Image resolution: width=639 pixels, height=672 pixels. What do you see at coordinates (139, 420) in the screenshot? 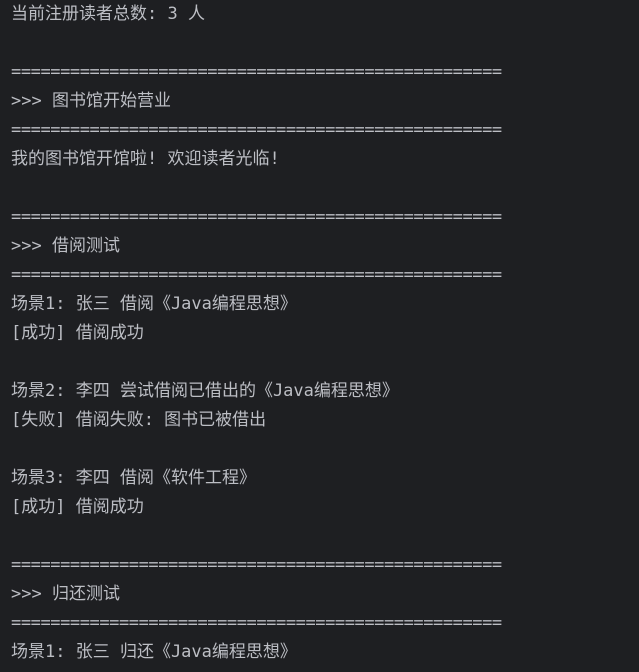
I see `result-line: [失败] 借阅失败: 图书已被借出` at bounding box center [139, 420].